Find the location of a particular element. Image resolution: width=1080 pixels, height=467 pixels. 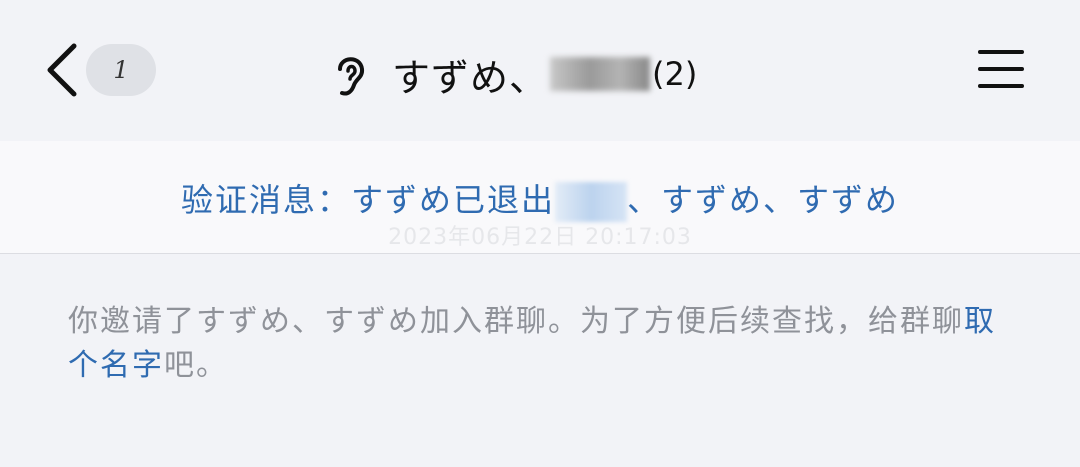

verification-message: 验证消息：すずめ已退出 、すずめ、すずめ is located at coordinates (540, 198).